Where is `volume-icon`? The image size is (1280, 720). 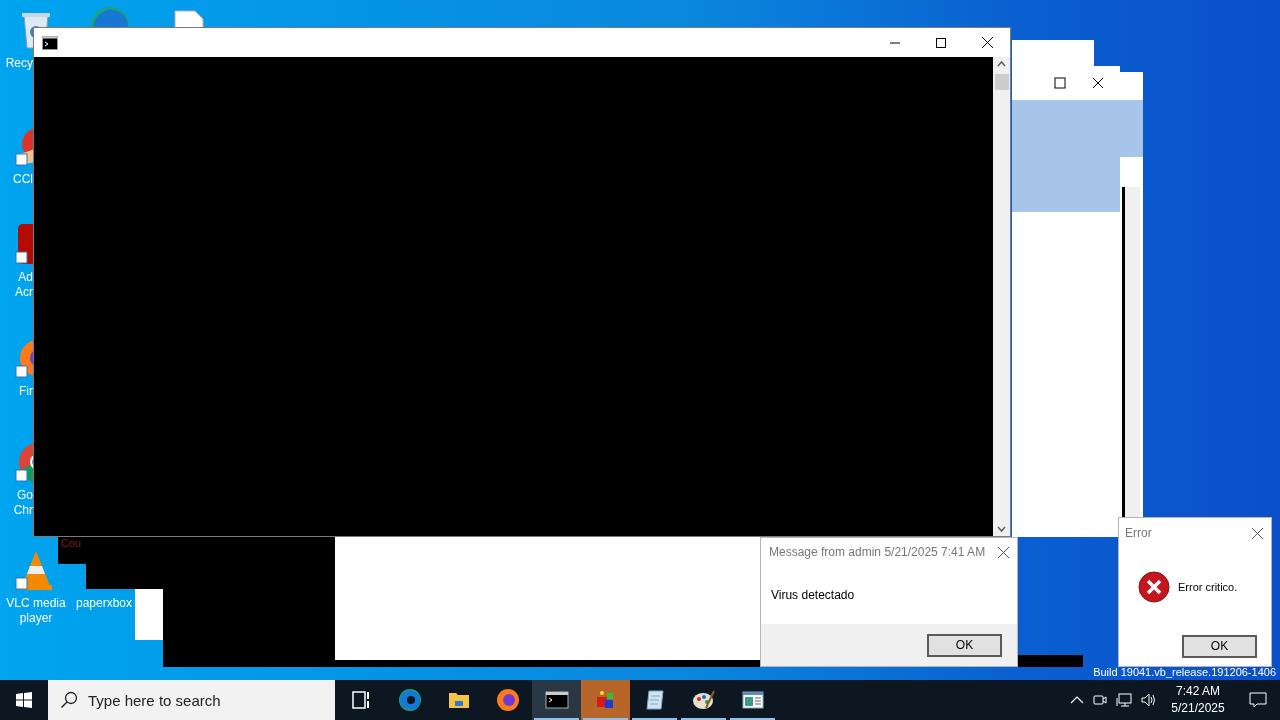
volume-icon is located at coordinates (1149, 700).